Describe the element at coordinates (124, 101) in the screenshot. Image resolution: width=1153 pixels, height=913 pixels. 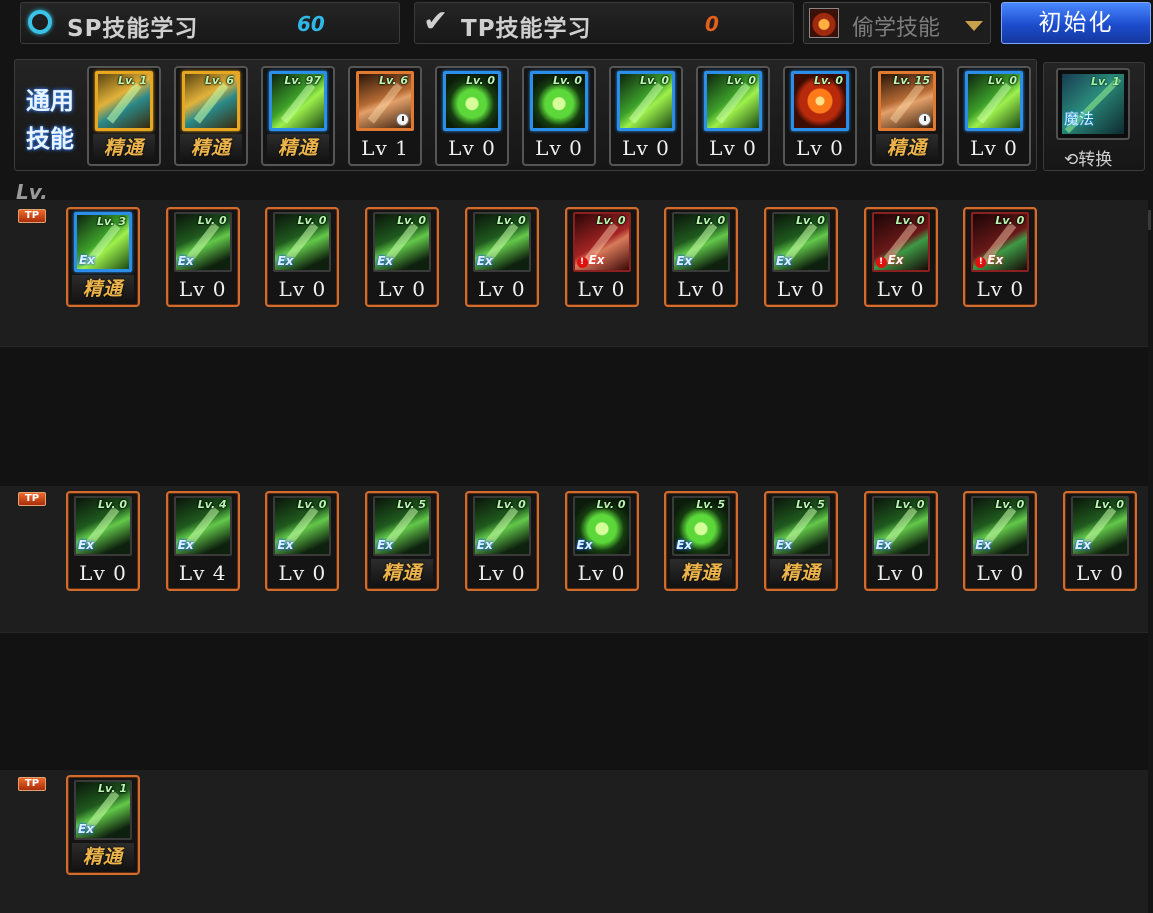
I see `skill-icon: Lv. 1` at that location.